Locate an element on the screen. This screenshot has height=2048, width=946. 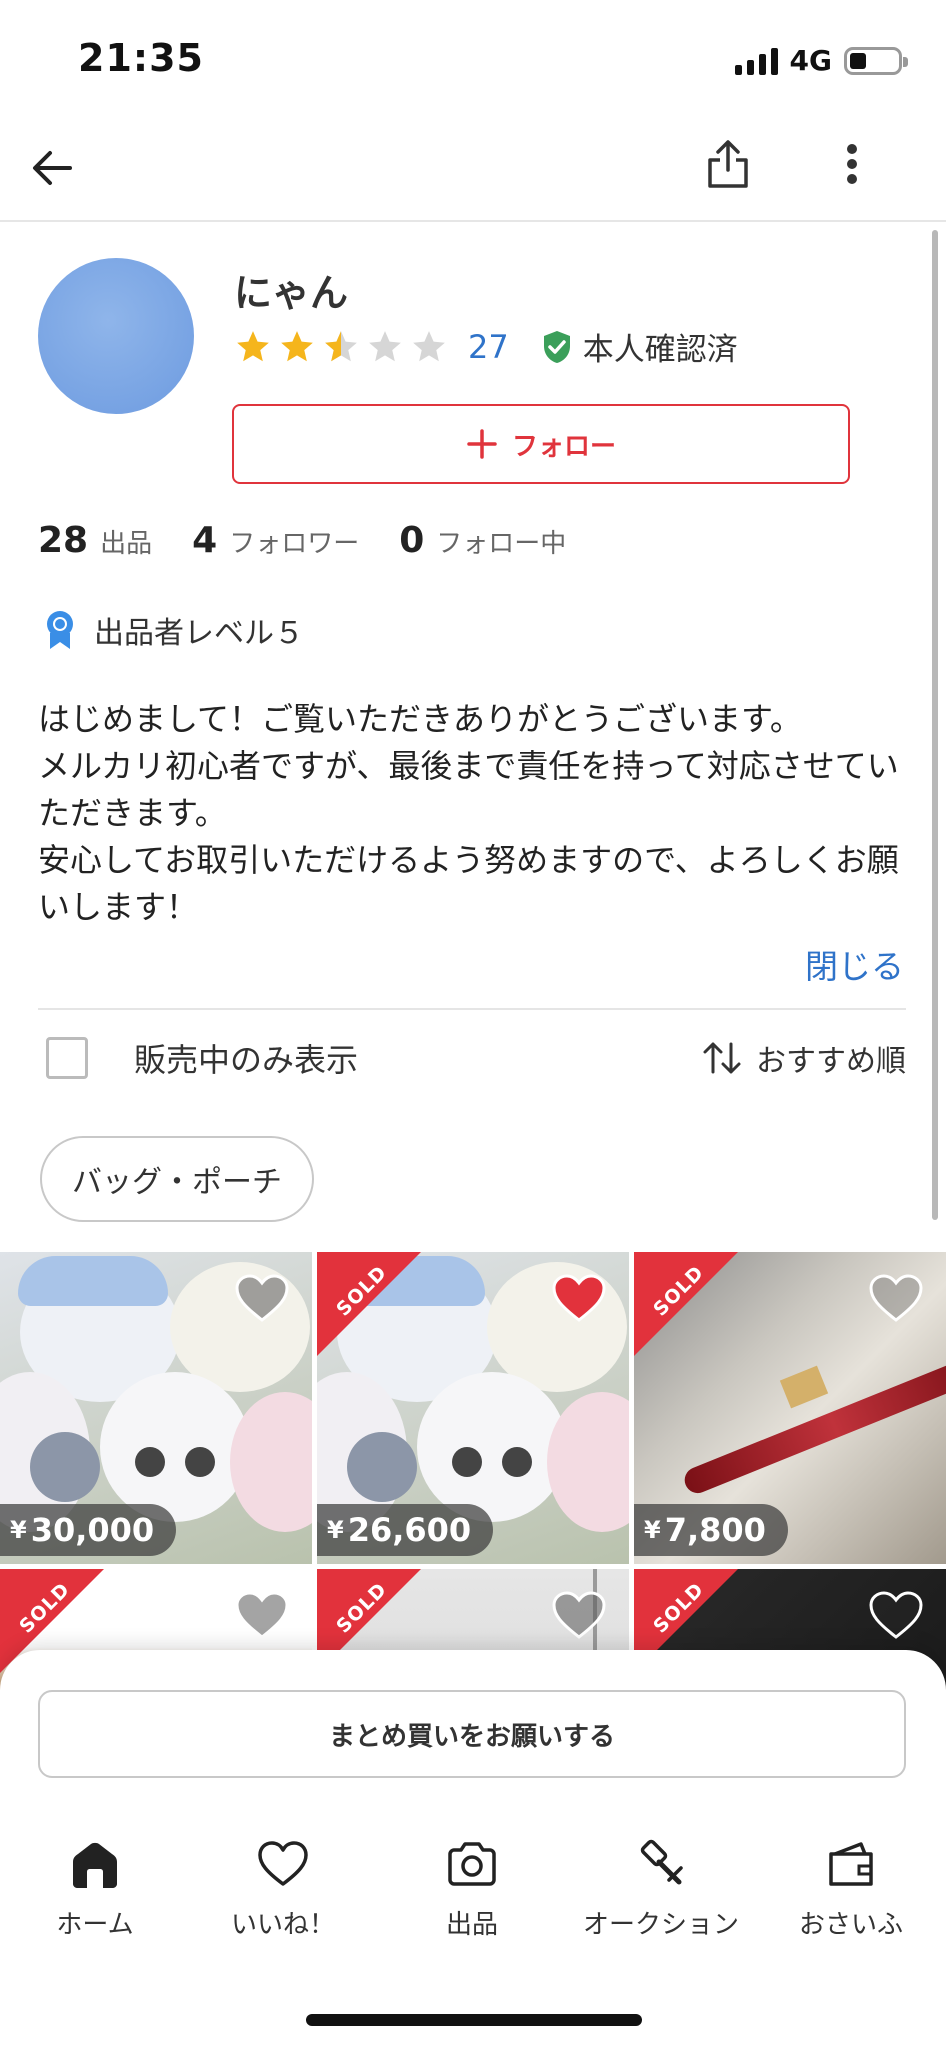
star-half-icon is located at coordinates (341, 345).